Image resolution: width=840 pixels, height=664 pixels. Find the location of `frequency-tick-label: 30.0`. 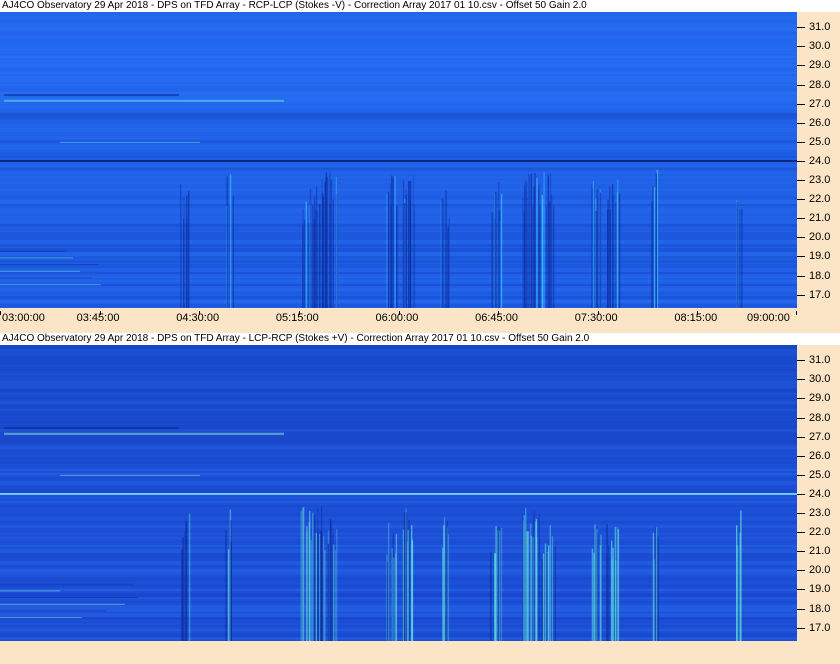

frequency-tick-label: 30.0 is located at coordinates (820, 379).